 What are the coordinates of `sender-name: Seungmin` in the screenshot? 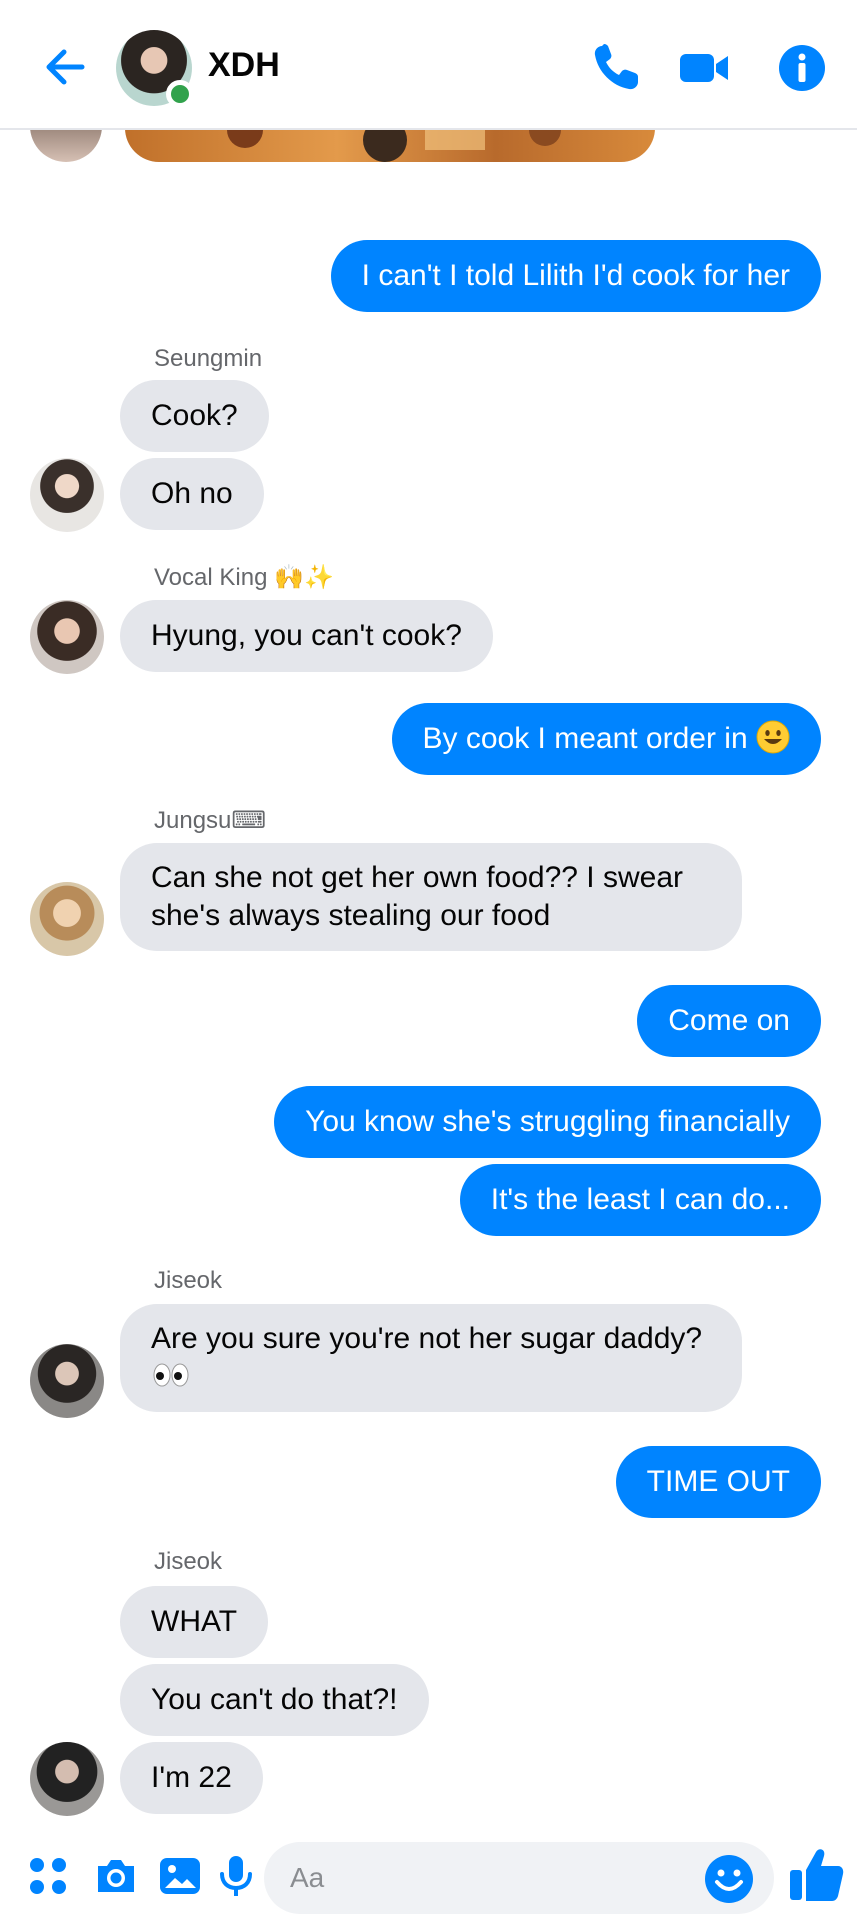 It's located at (208, 358).